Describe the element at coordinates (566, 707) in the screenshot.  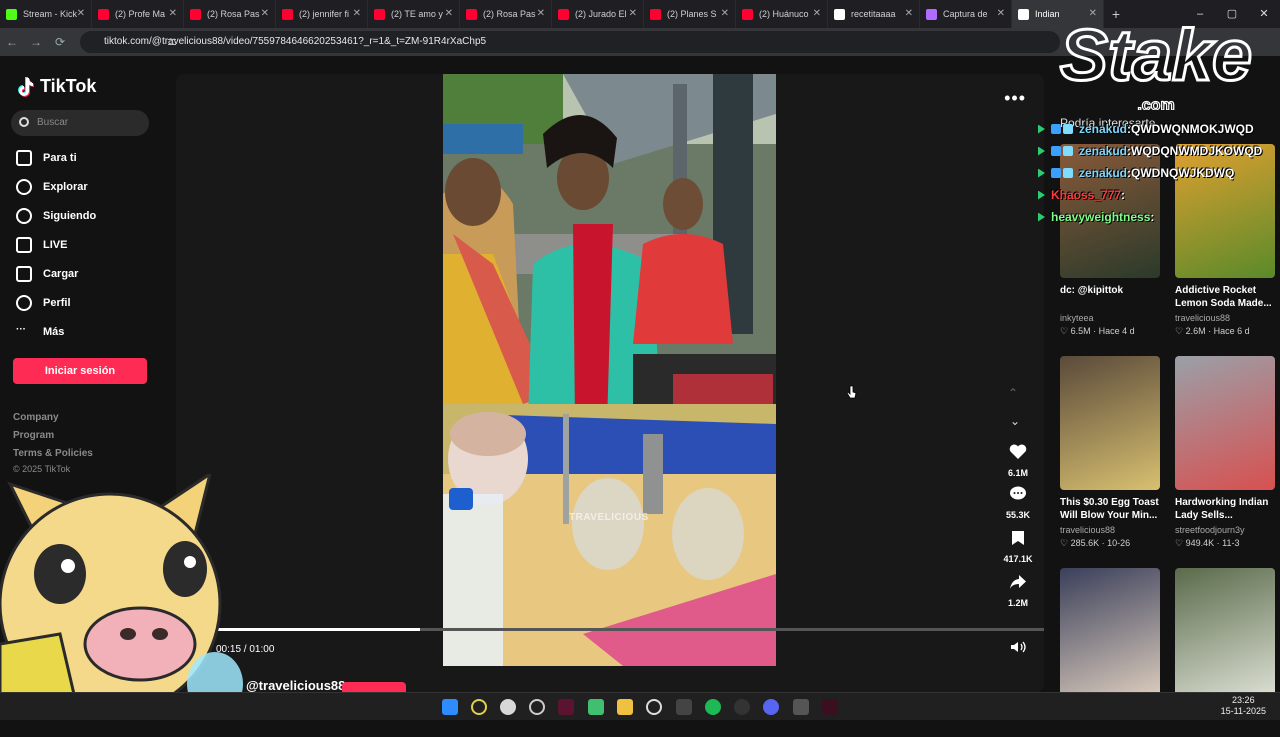
I see `media-taskbar-icon` at that location.